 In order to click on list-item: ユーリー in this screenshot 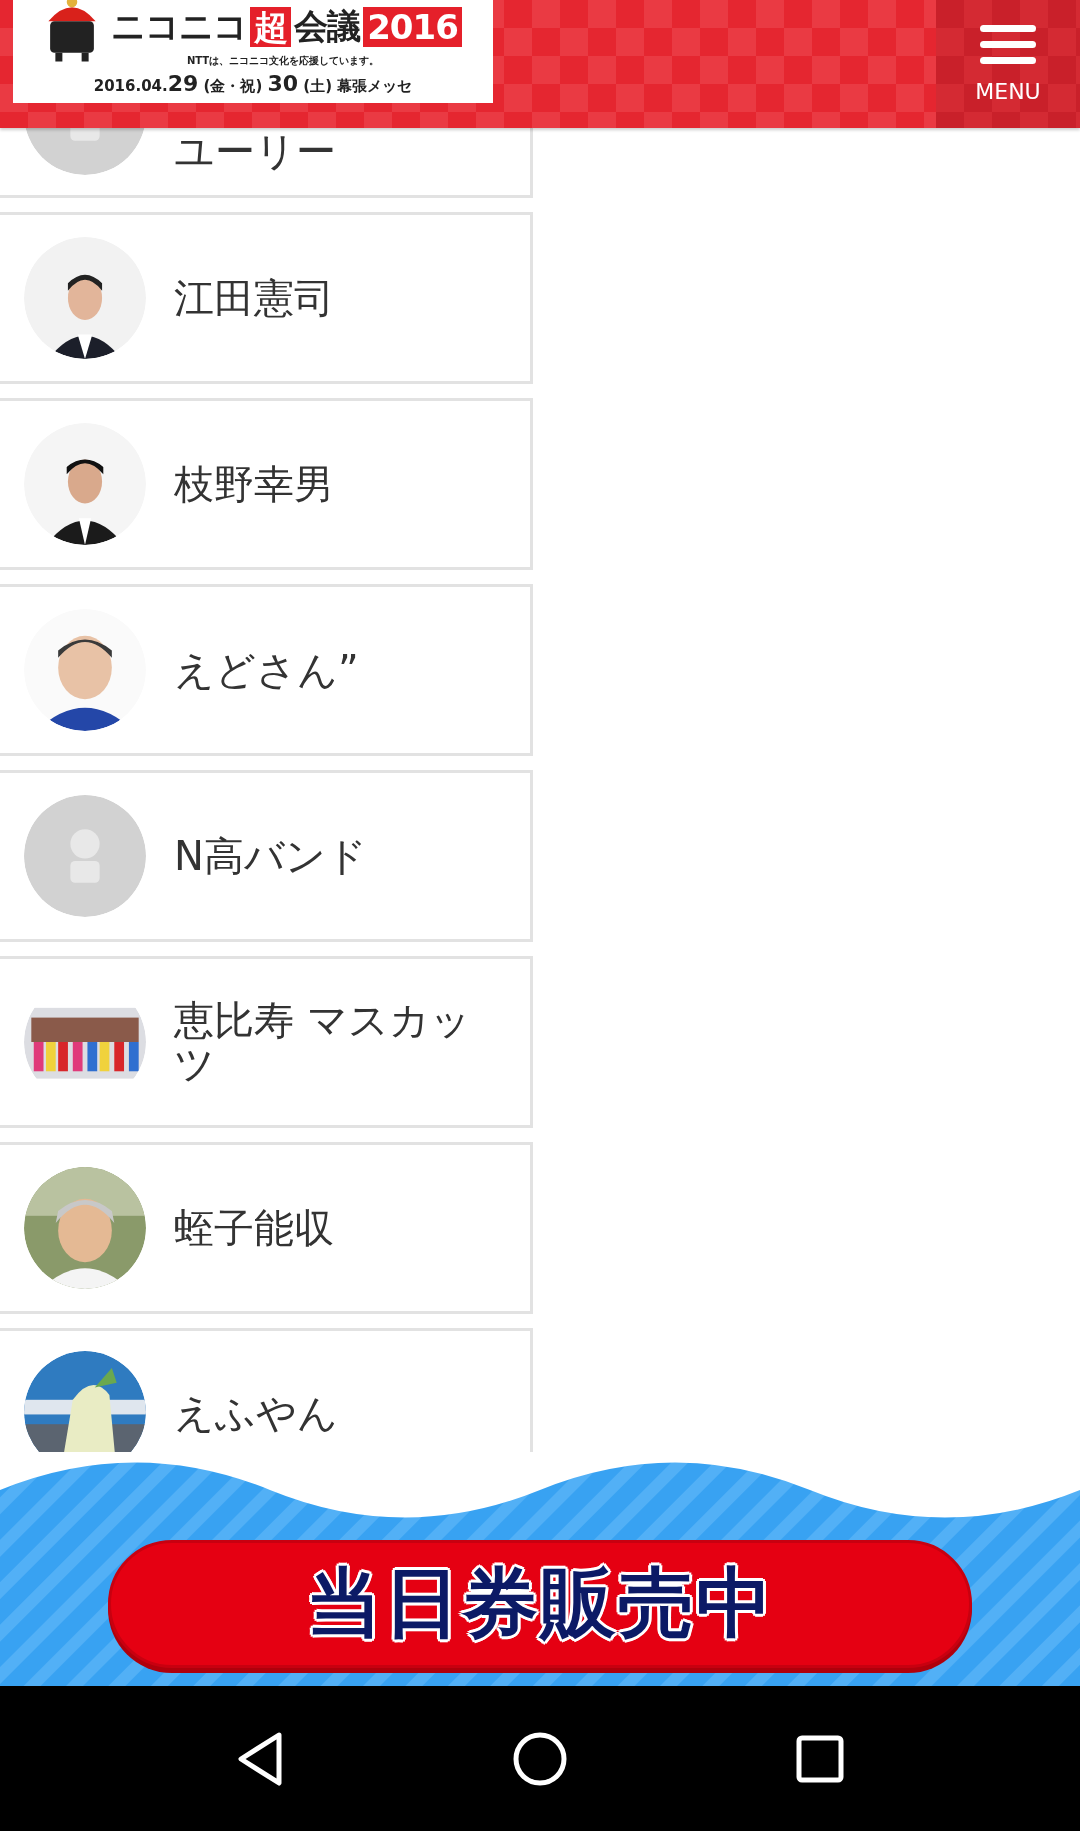, I will do `click(266, 163)`.